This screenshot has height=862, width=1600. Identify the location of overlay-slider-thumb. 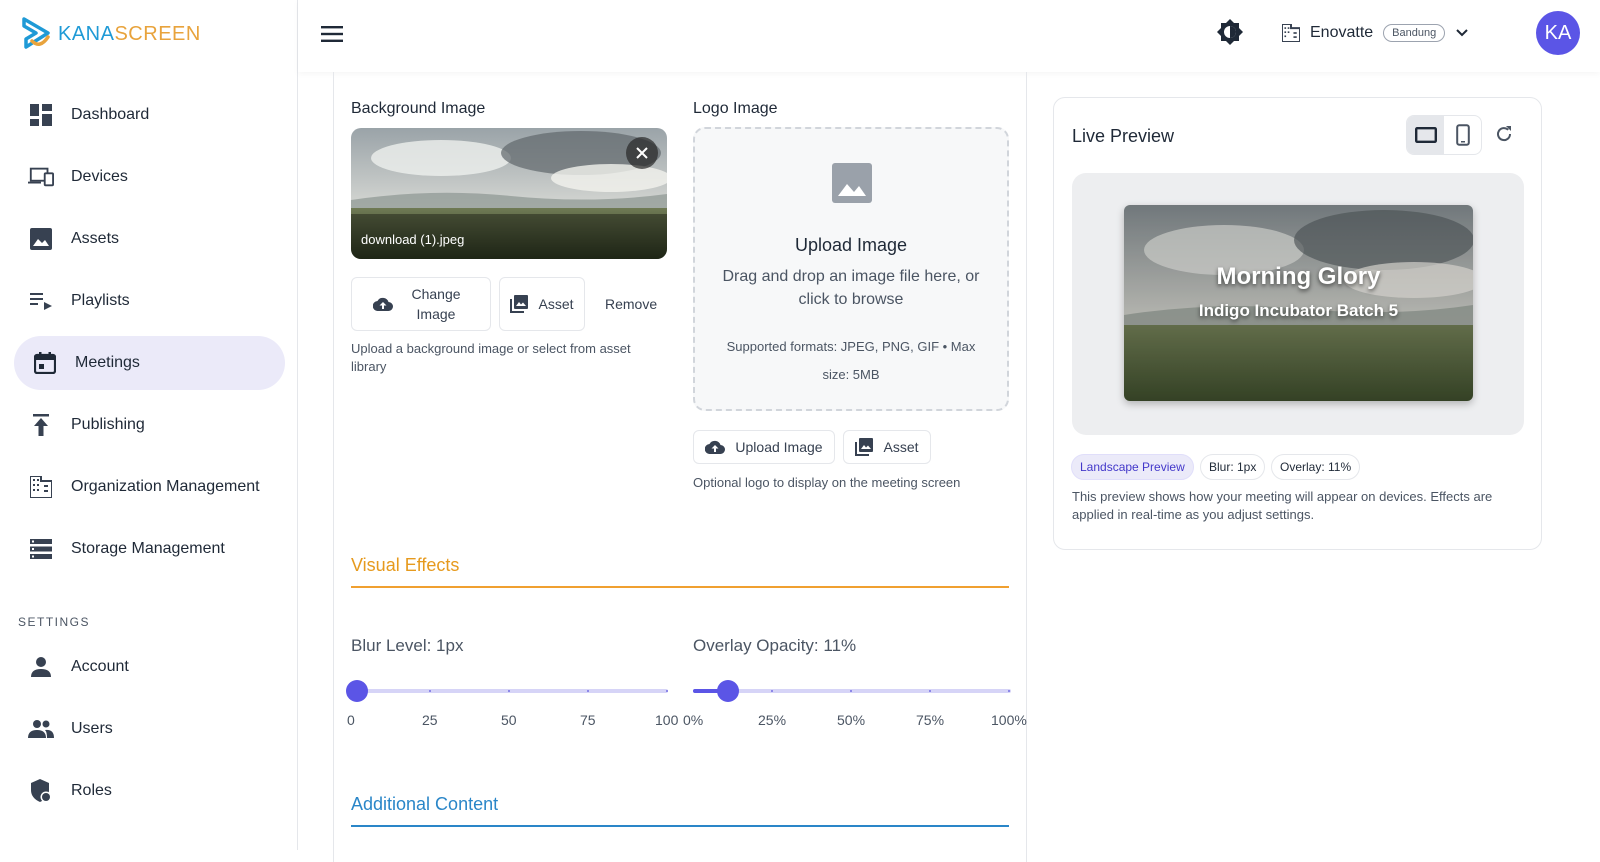
(727, 691).